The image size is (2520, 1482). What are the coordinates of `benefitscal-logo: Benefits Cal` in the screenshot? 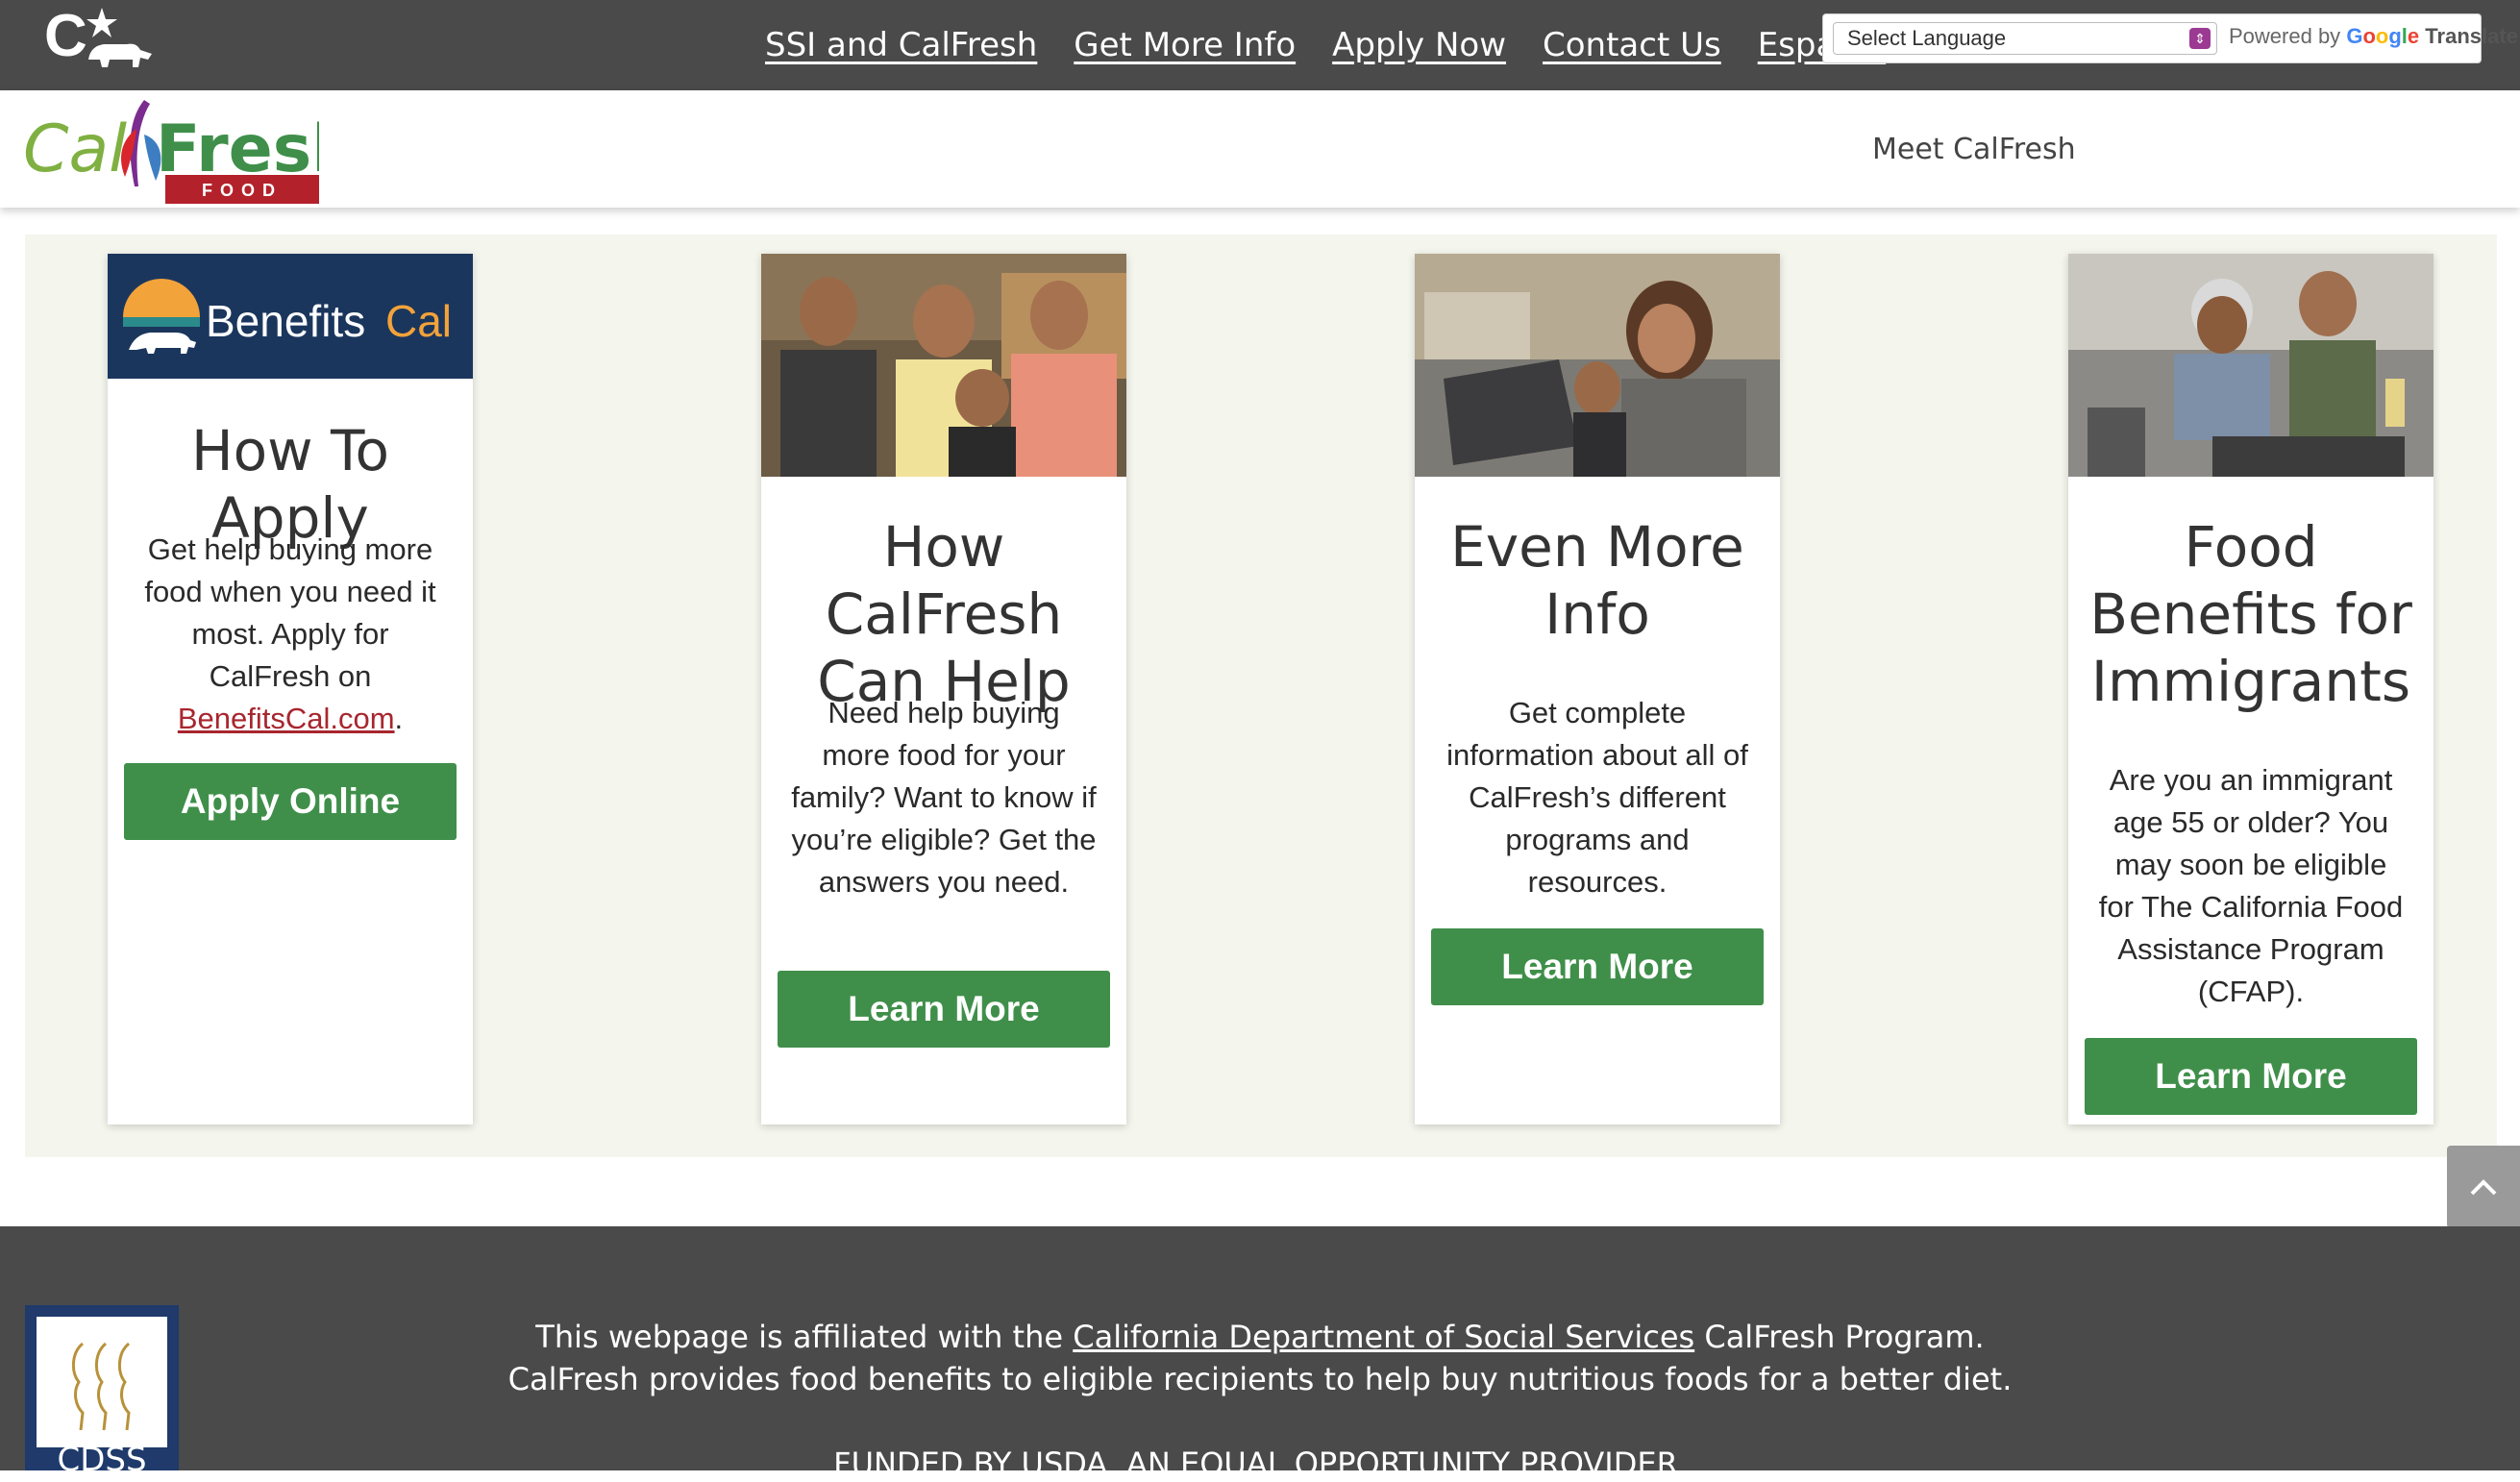 It's located at (287, 318).